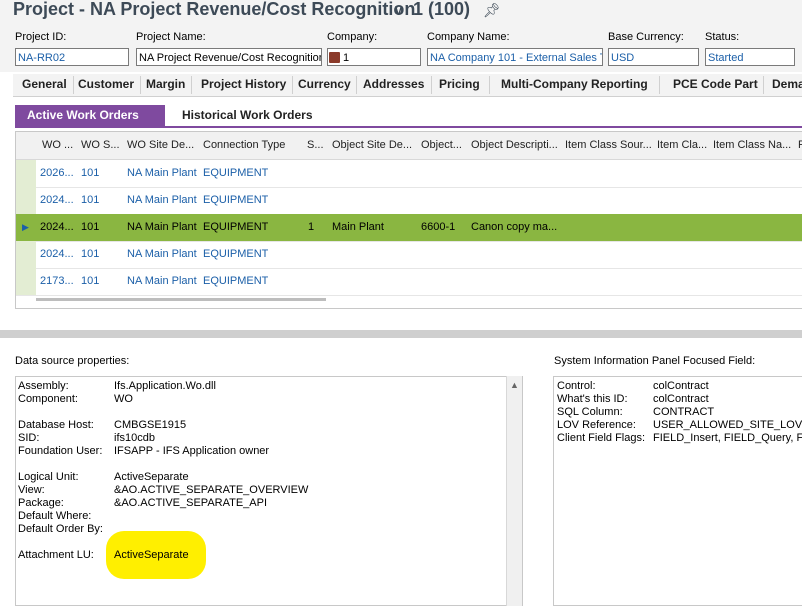 This screenshot has height=606, width=802. I want to click on project-id-label: Project ID:, so click(41, 37).